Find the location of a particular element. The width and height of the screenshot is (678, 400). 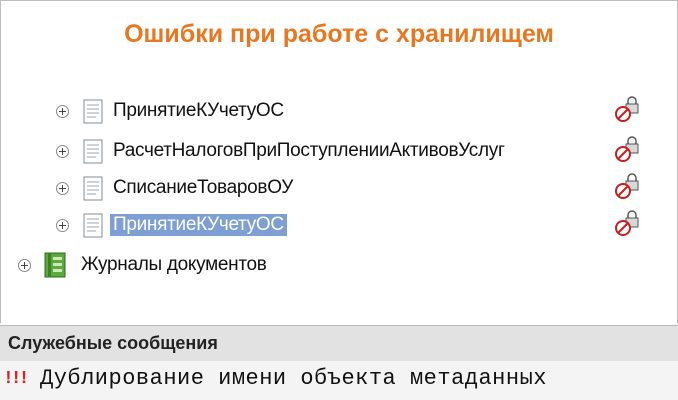

tree-row: РасчетНалоговПриПоступленииАктивовУслуг is located at coordinates (280, 151).